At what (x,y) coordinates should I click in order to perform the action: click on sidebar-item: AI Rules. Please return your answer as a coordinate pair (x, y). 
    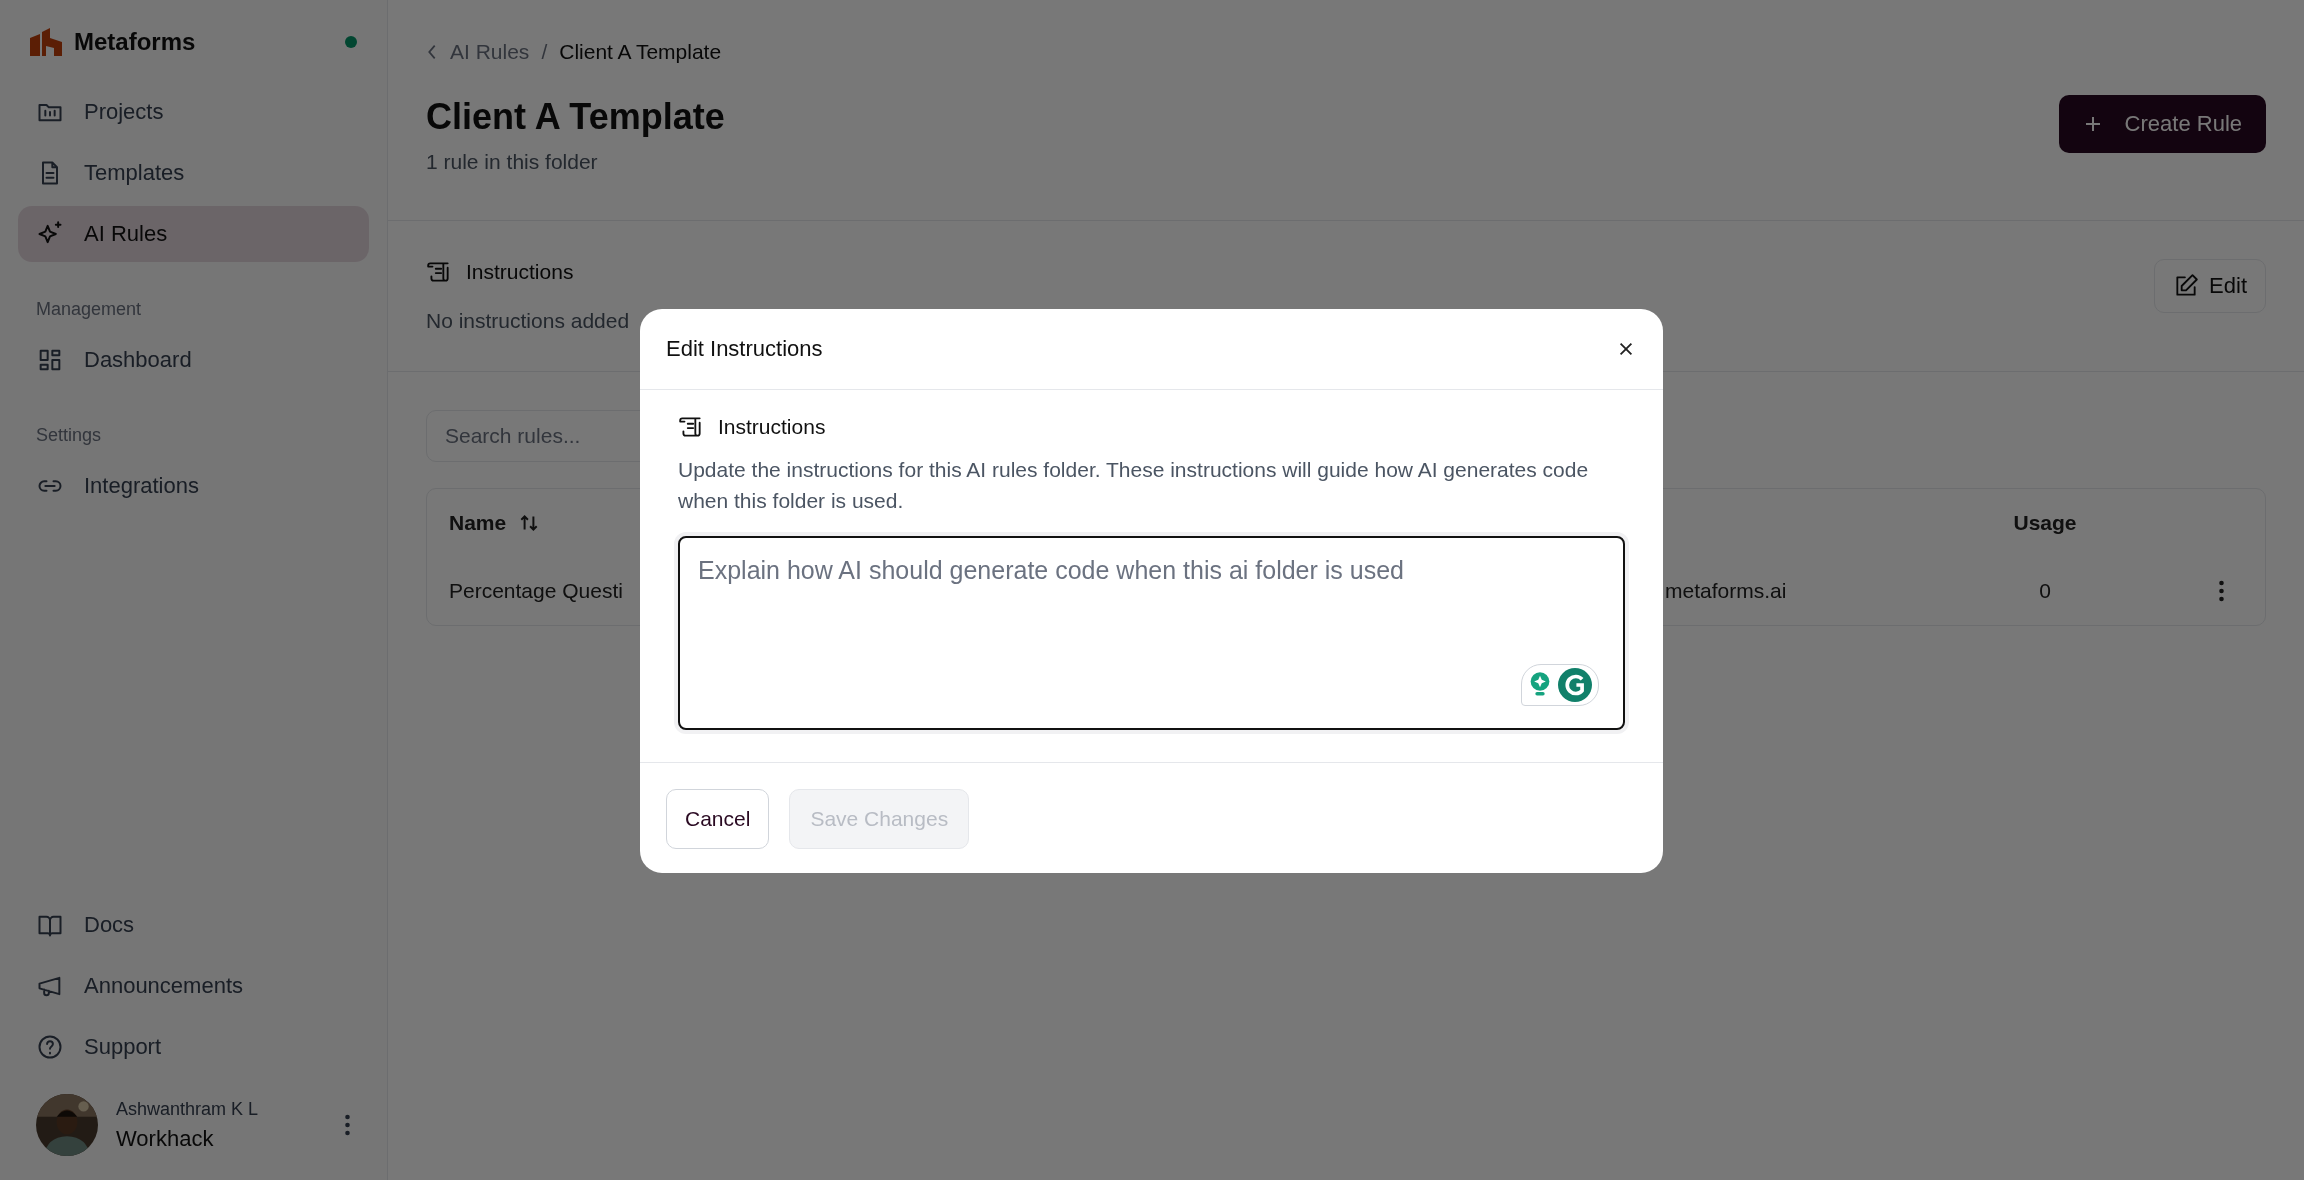
    Looking at the image, I should click on (193, 234).